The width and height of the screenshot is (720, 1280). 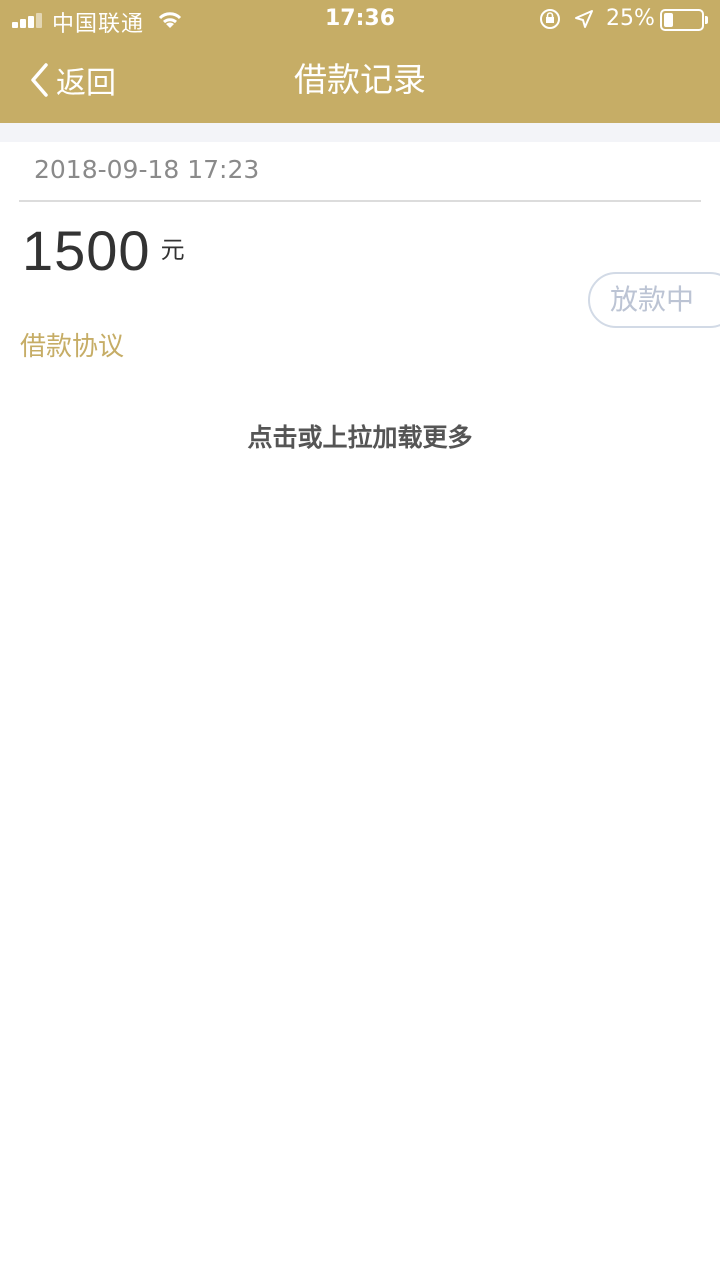 What do you see at coordinates (360, 436) in the screenshot?
I see `load-more-button: 点击或上拉加载更多` at bounding box center [360, 436].